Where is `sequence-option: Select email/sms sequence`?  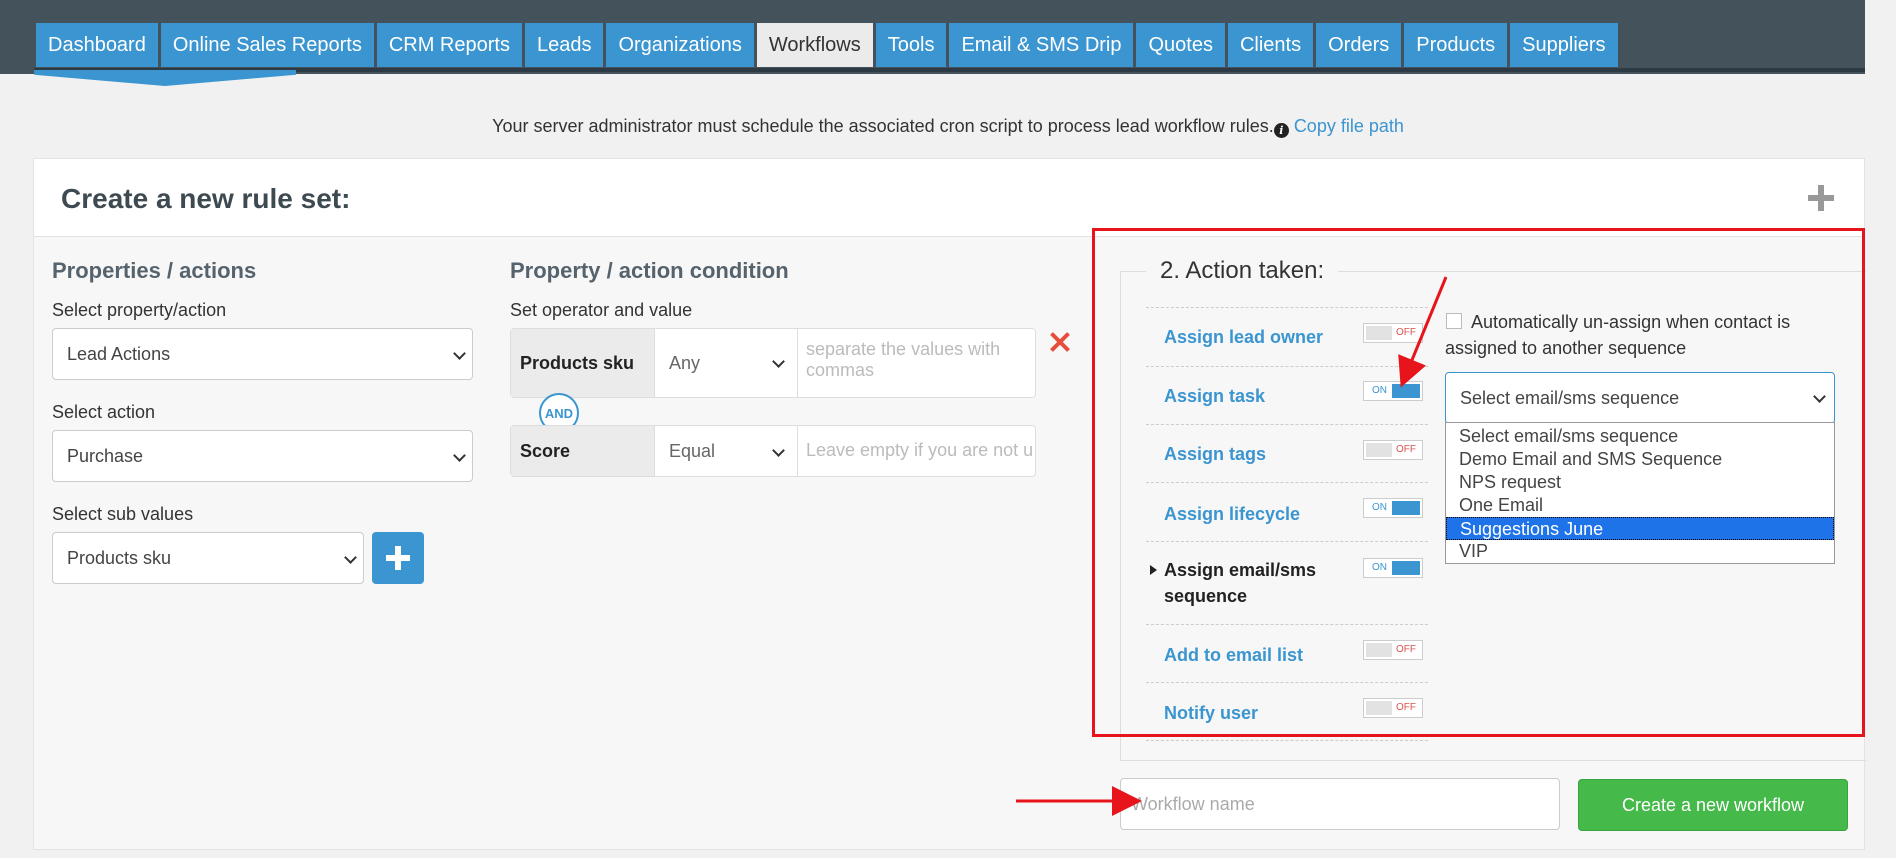
sequence-option: Select email/sms sequence is located at coordinates (1640, 436).